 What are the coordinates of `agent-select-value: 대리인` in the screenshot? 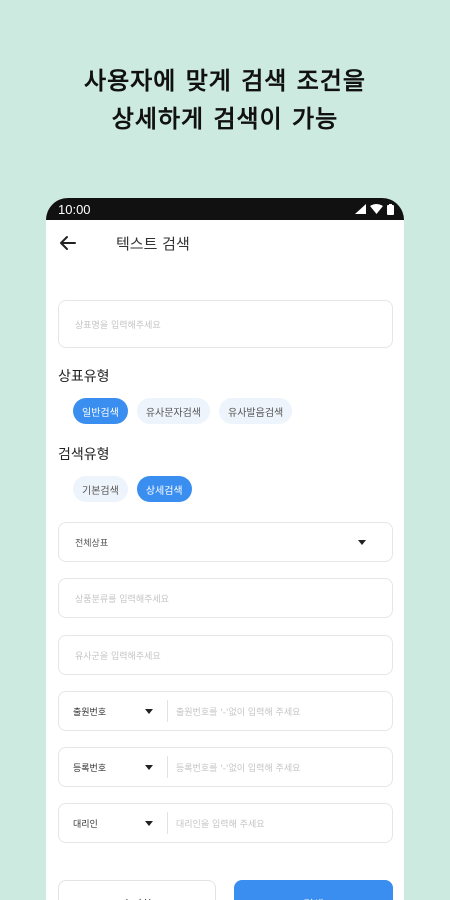 It's located at (85, 824).